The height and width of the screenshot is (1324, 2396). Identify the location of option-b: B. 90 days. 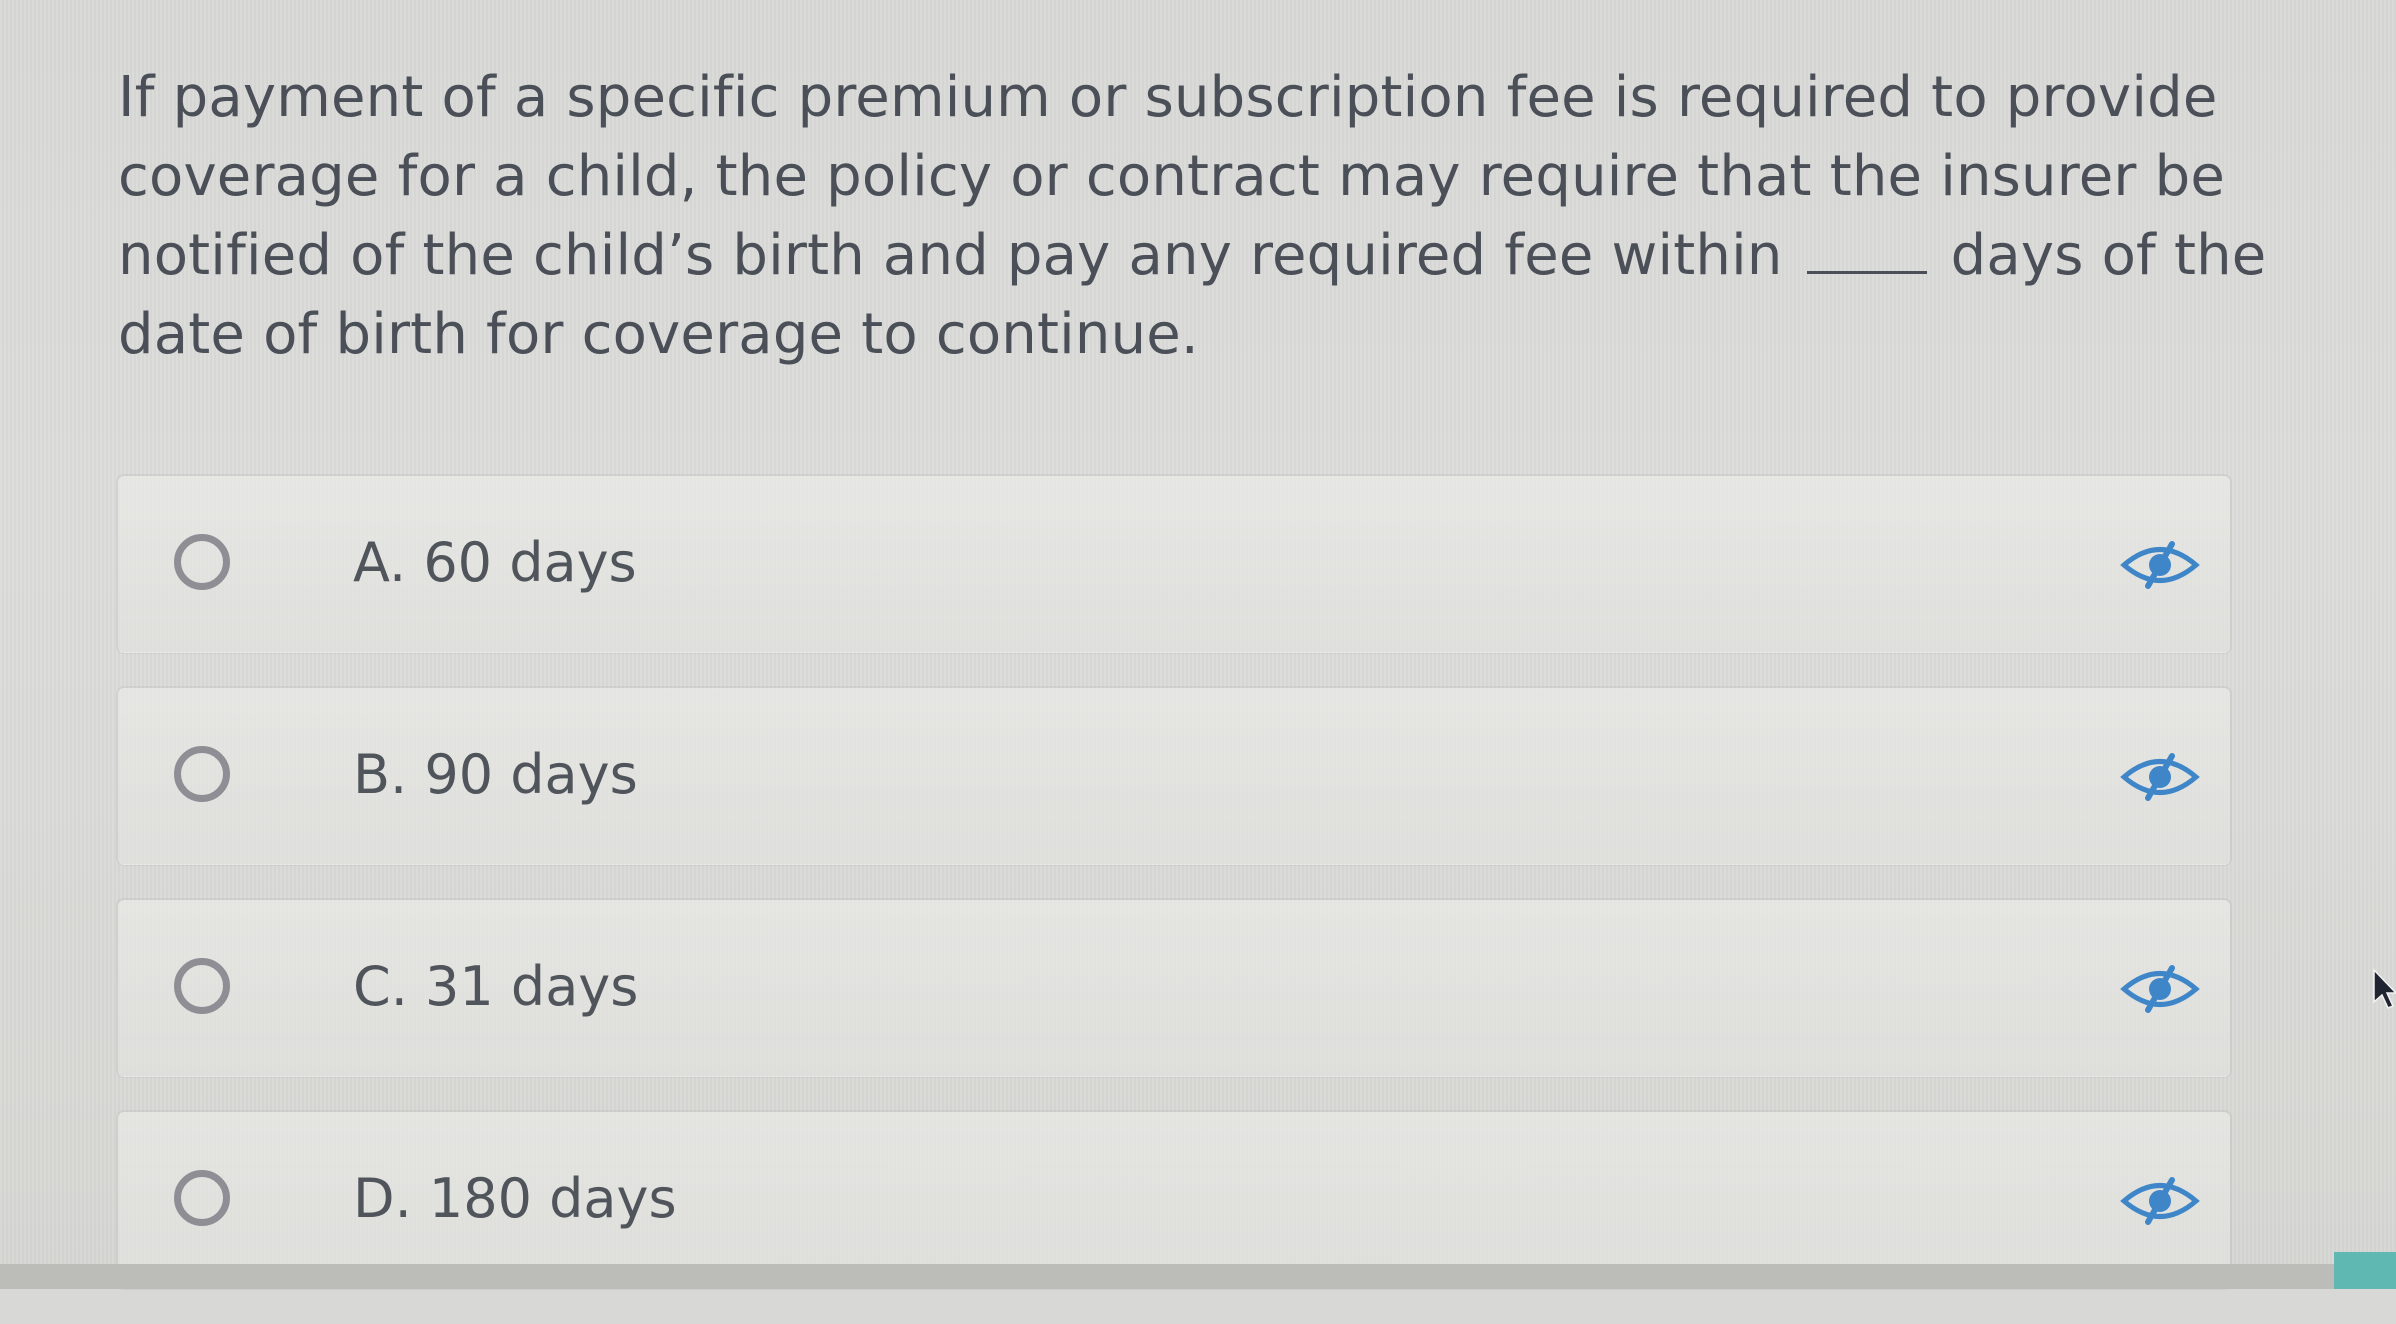
(1174, 776).